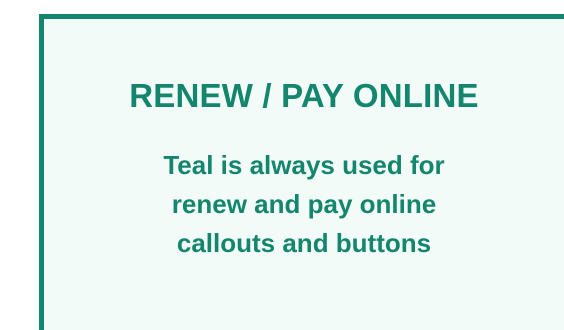 This screenshot has width=564, height=330. Describe the element at coordinates (304, 165) in the screenshot. I see `callout-description-line-1: Teal is always used for` at that location.